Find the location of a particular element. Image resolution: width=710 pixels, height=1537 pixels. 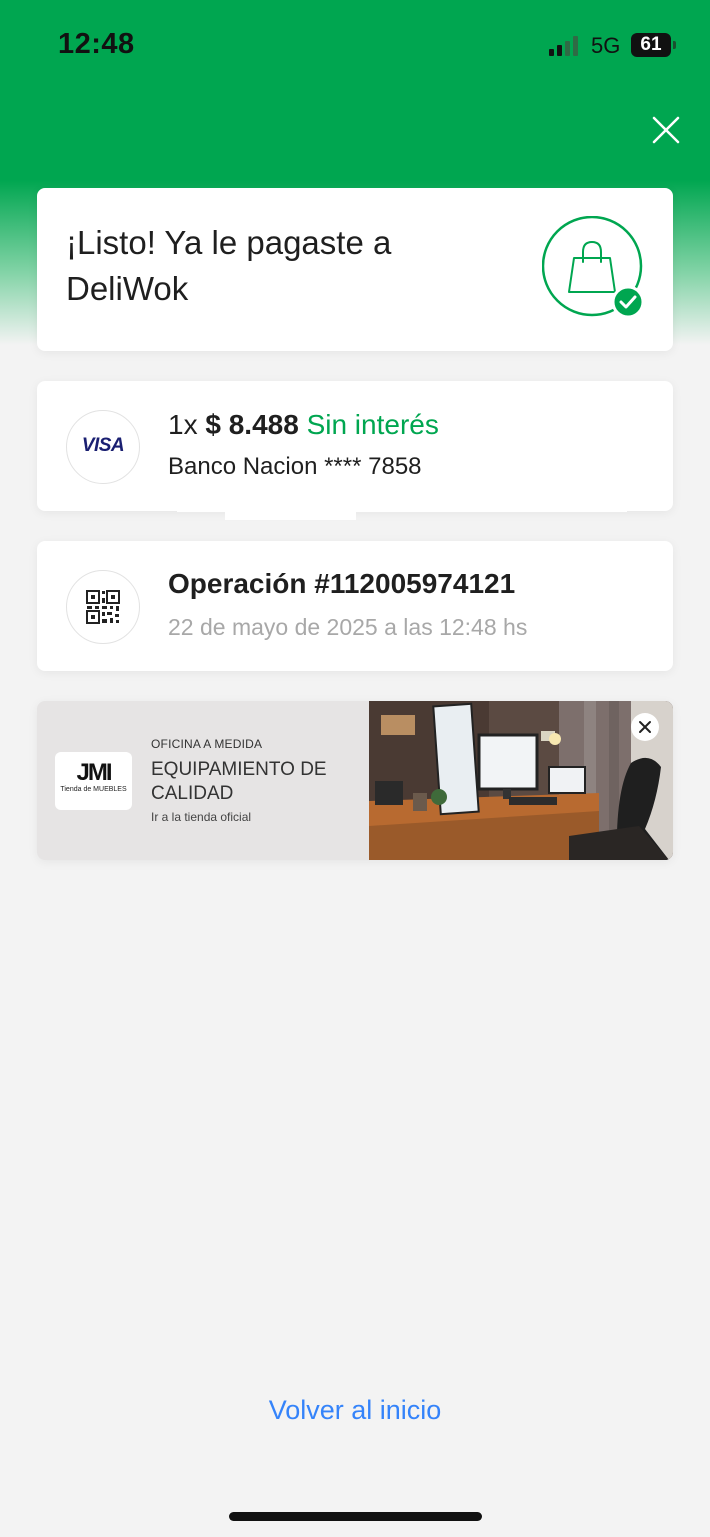

payment-amount-line: 1x $ 8.488 Sin interés is located at coordinates (303, 425).